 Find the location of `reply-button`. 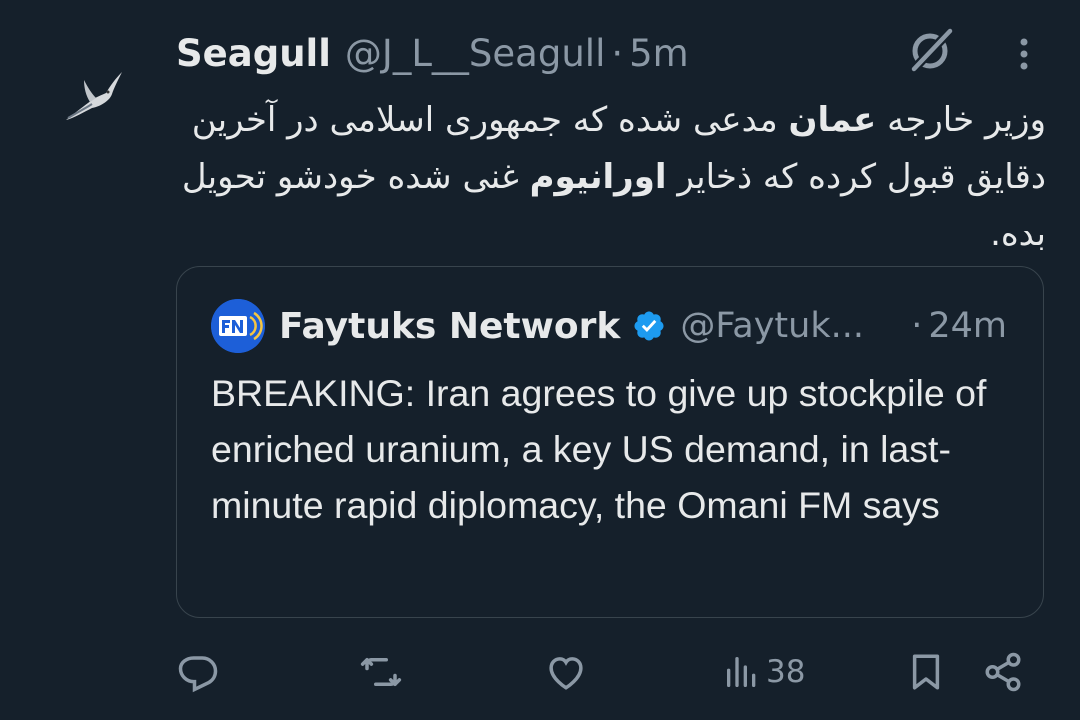

reply-button is located at coordinates (198, 672).